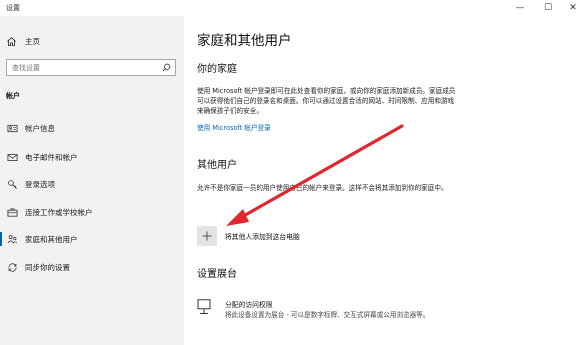  Describe the element at coordinates (12, 157) in the screenshot. I see `mail-icon` at that location.